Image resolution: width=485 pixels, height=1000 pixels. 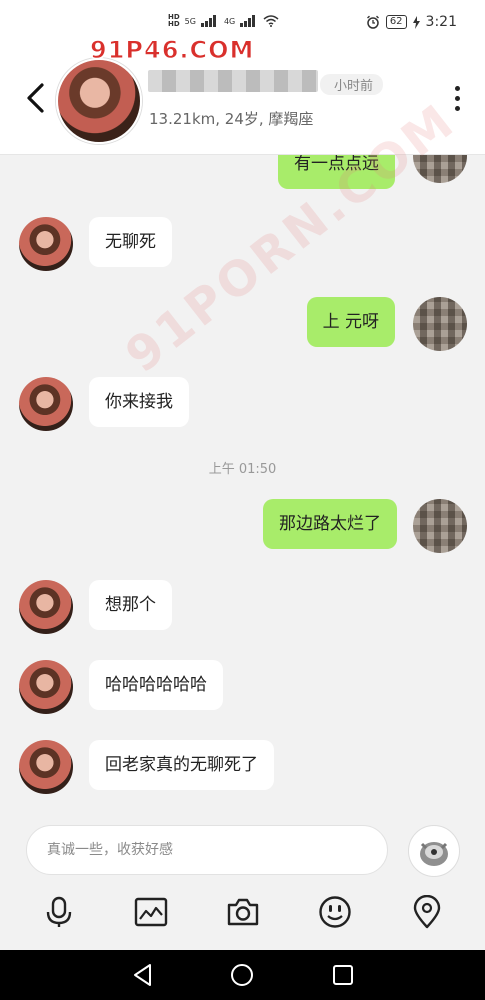 What do you see at coordinates (457, 100) in the screenshot?
I see `more-options-icon` at bounding box center [457, 100].